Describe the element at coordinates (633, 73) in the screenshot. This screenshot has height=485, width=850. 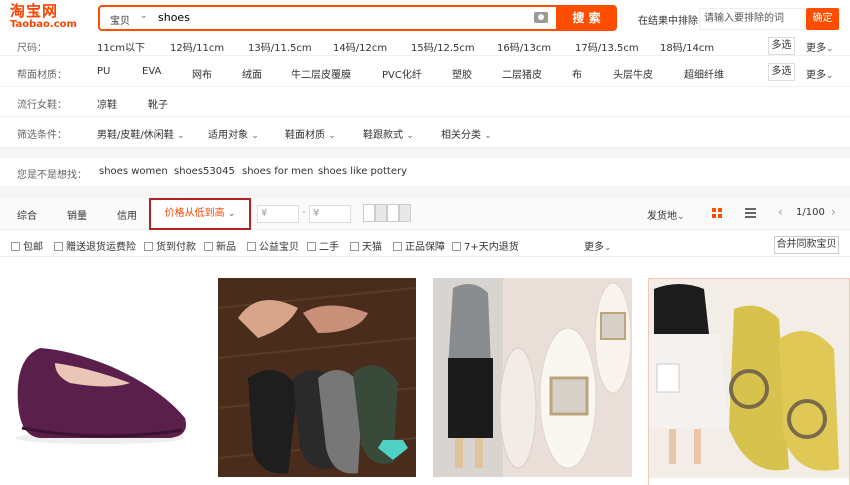
I see `filter-option: 头层牛皮` at that location.